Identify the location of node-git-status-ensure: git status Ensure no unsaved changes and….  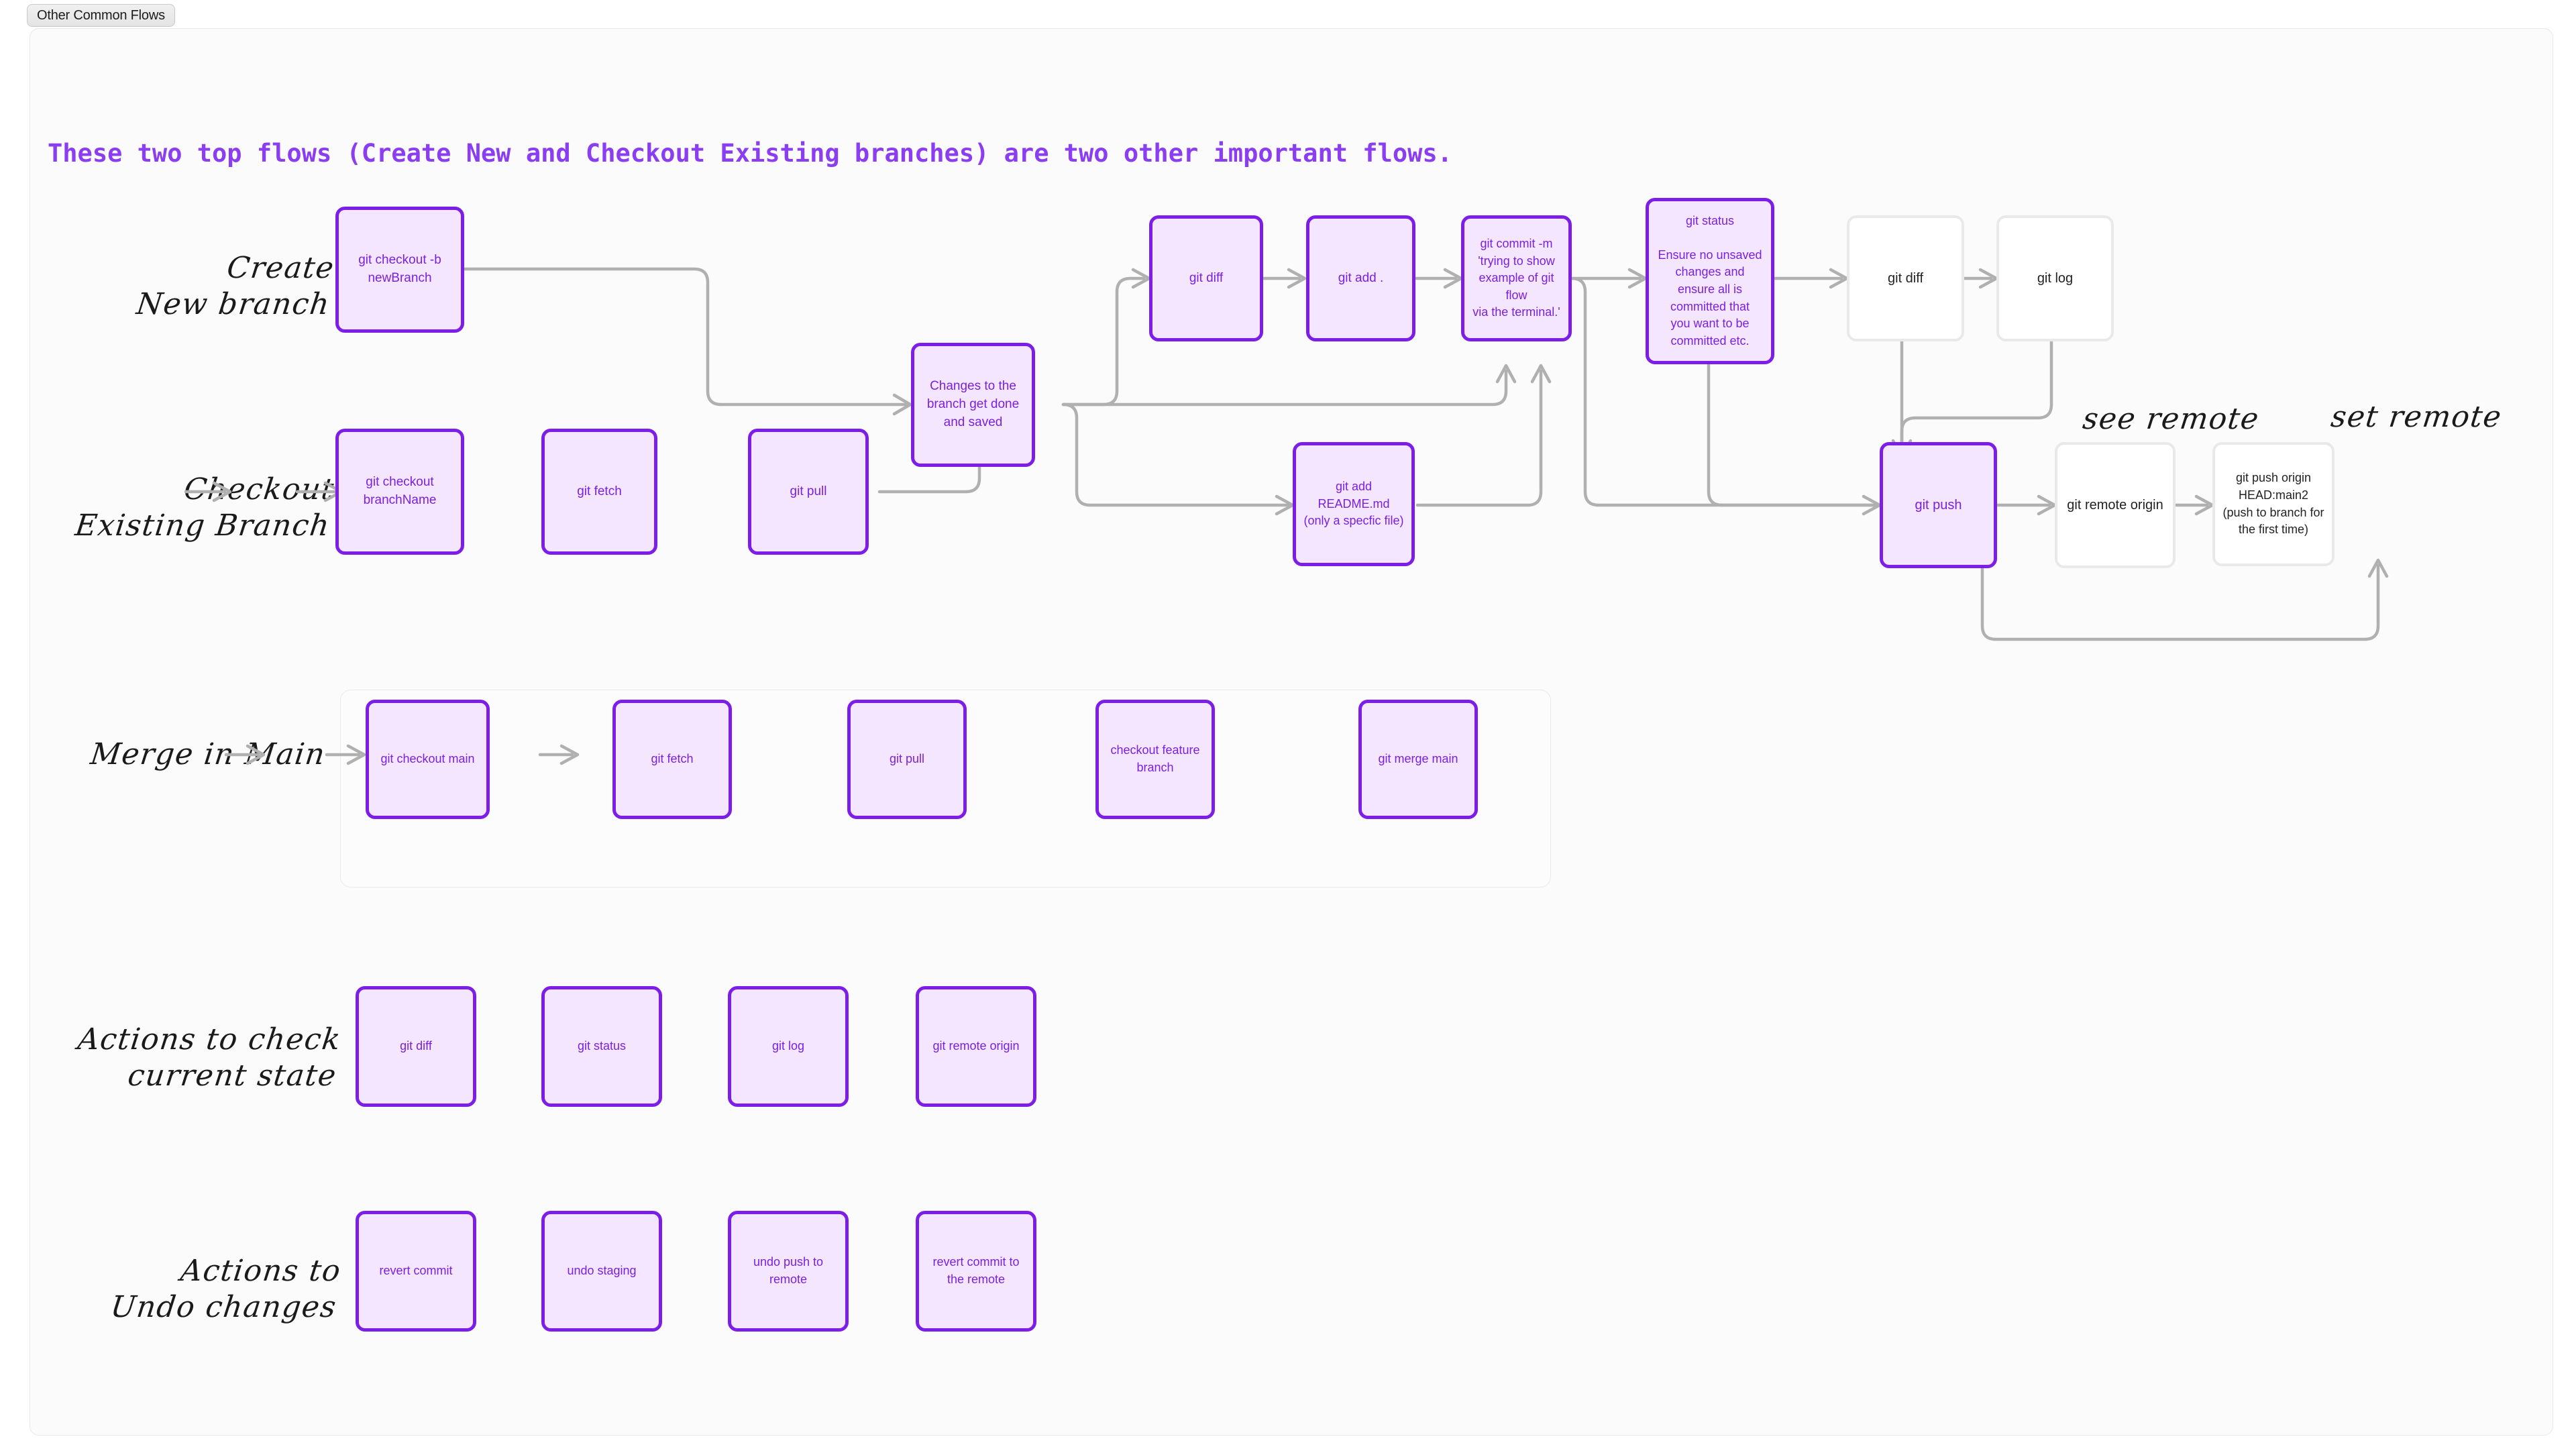
(1710, 281).